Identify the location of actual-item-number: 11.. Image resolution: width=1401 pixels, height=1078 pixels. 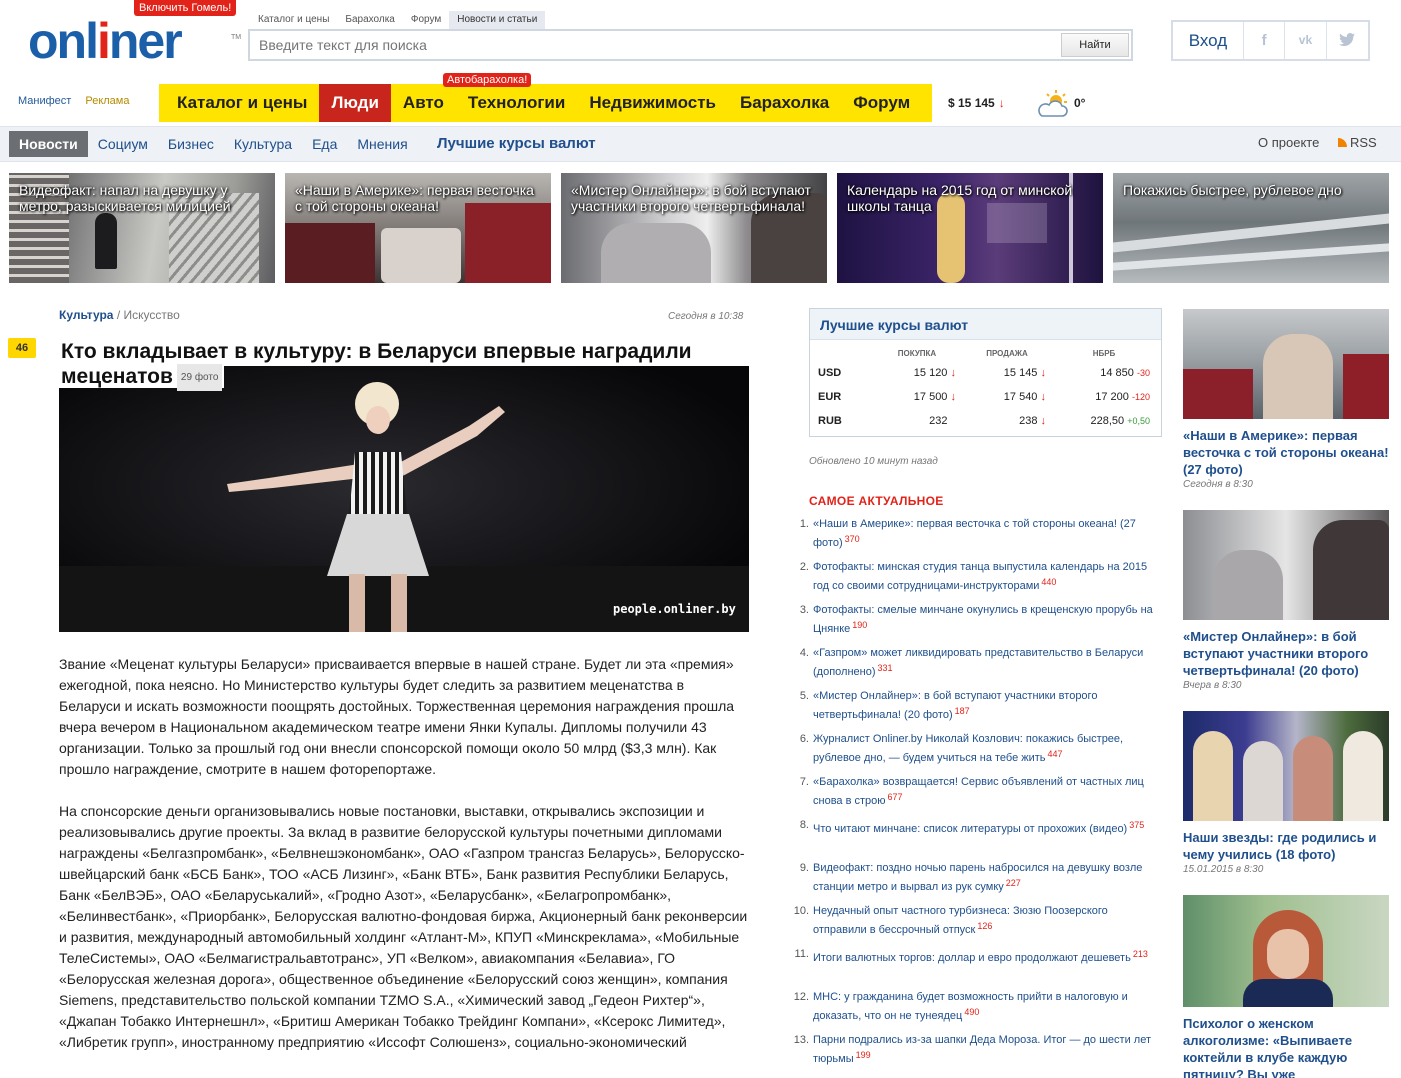
(801, 954).